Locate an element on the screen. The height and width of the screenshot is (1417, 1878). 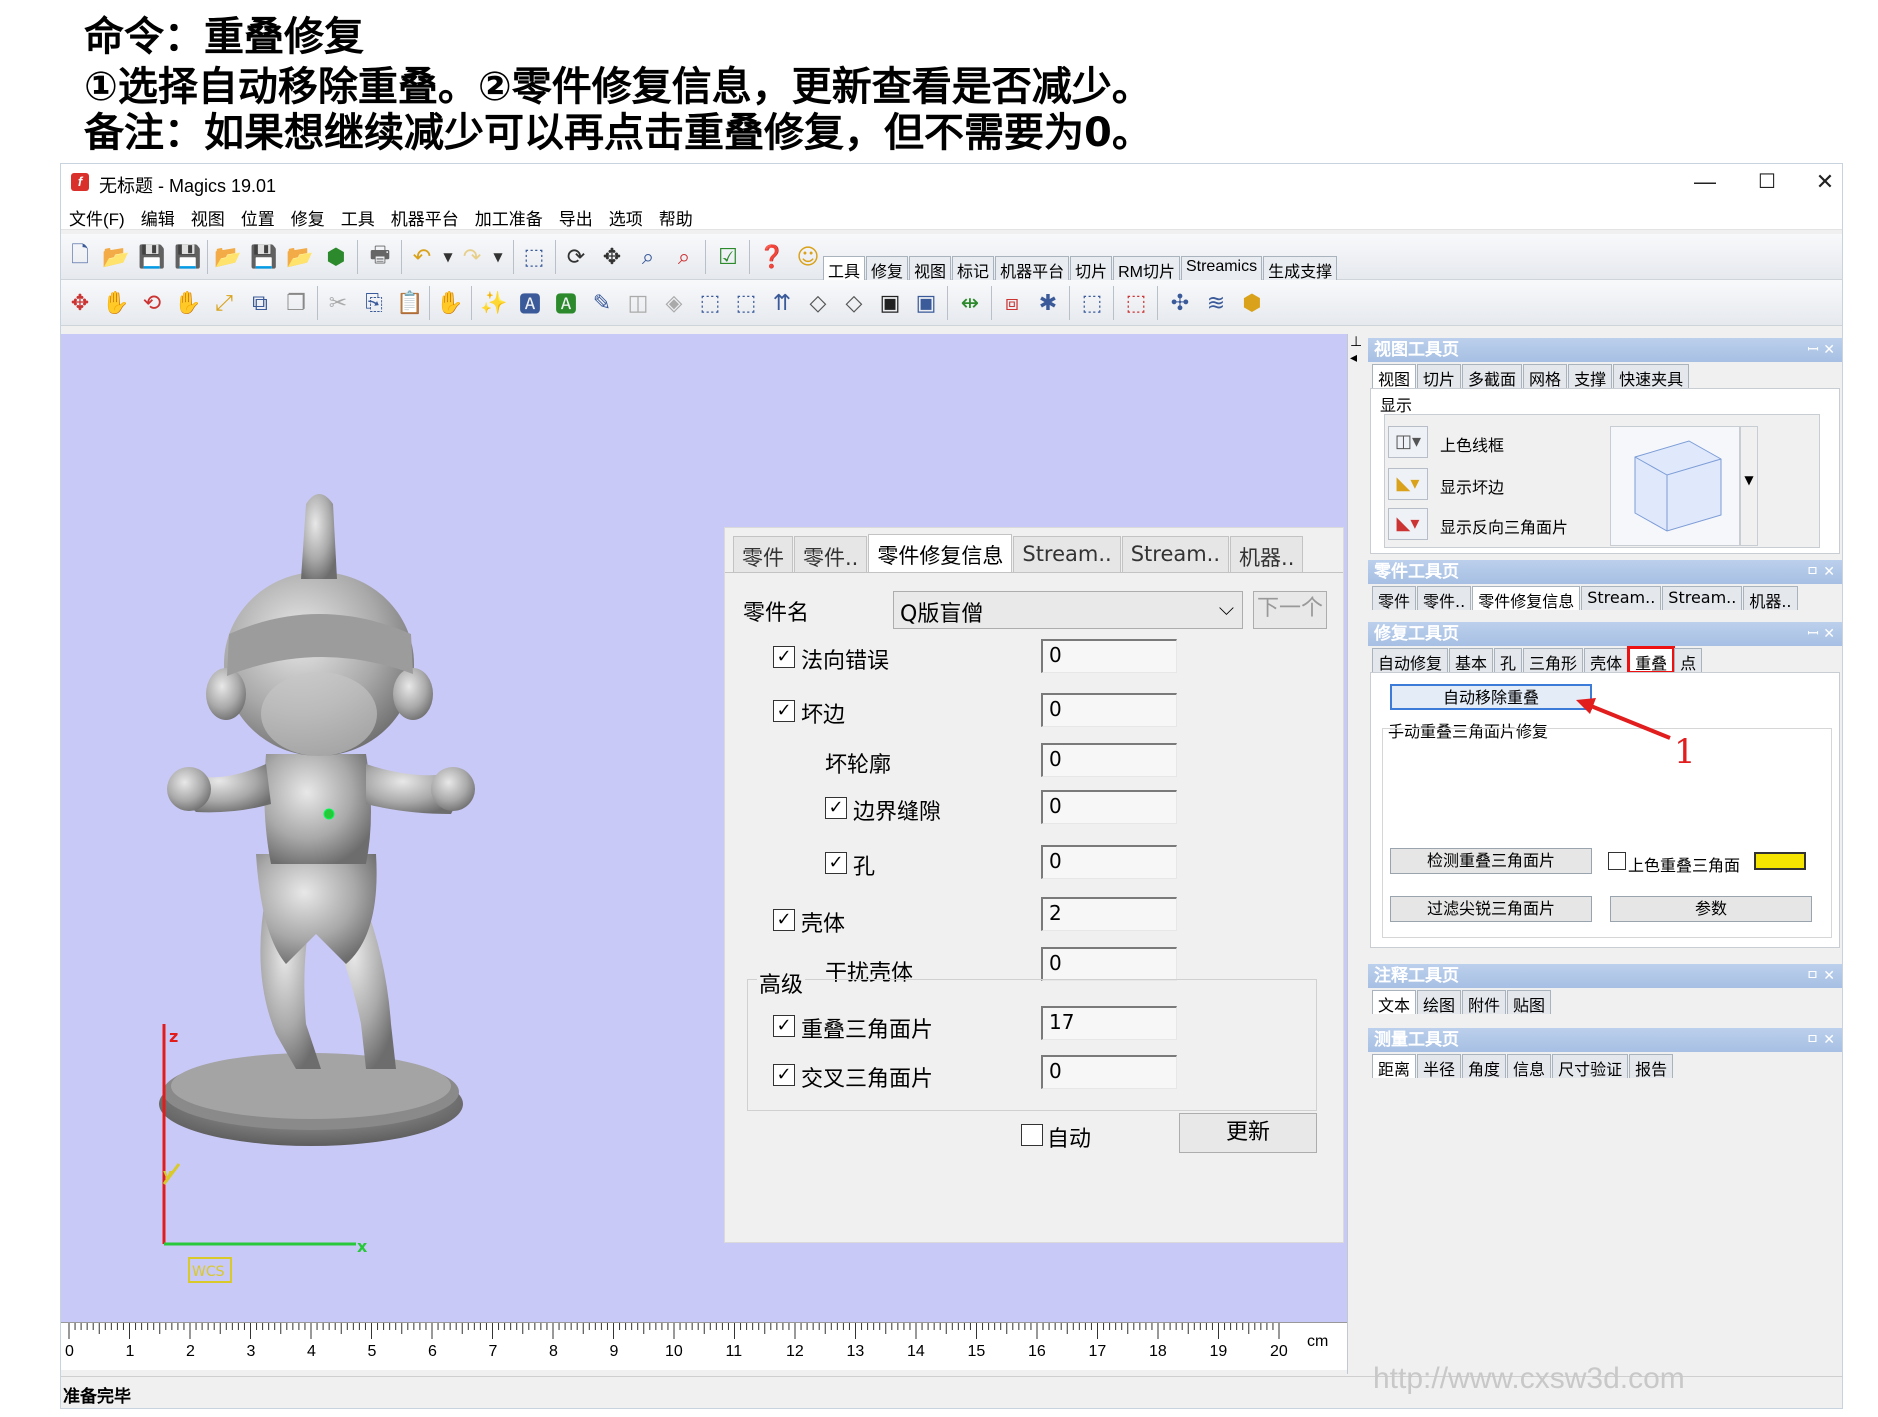
puzzle-icon: ✣ is located at coordinates (1180, 303).